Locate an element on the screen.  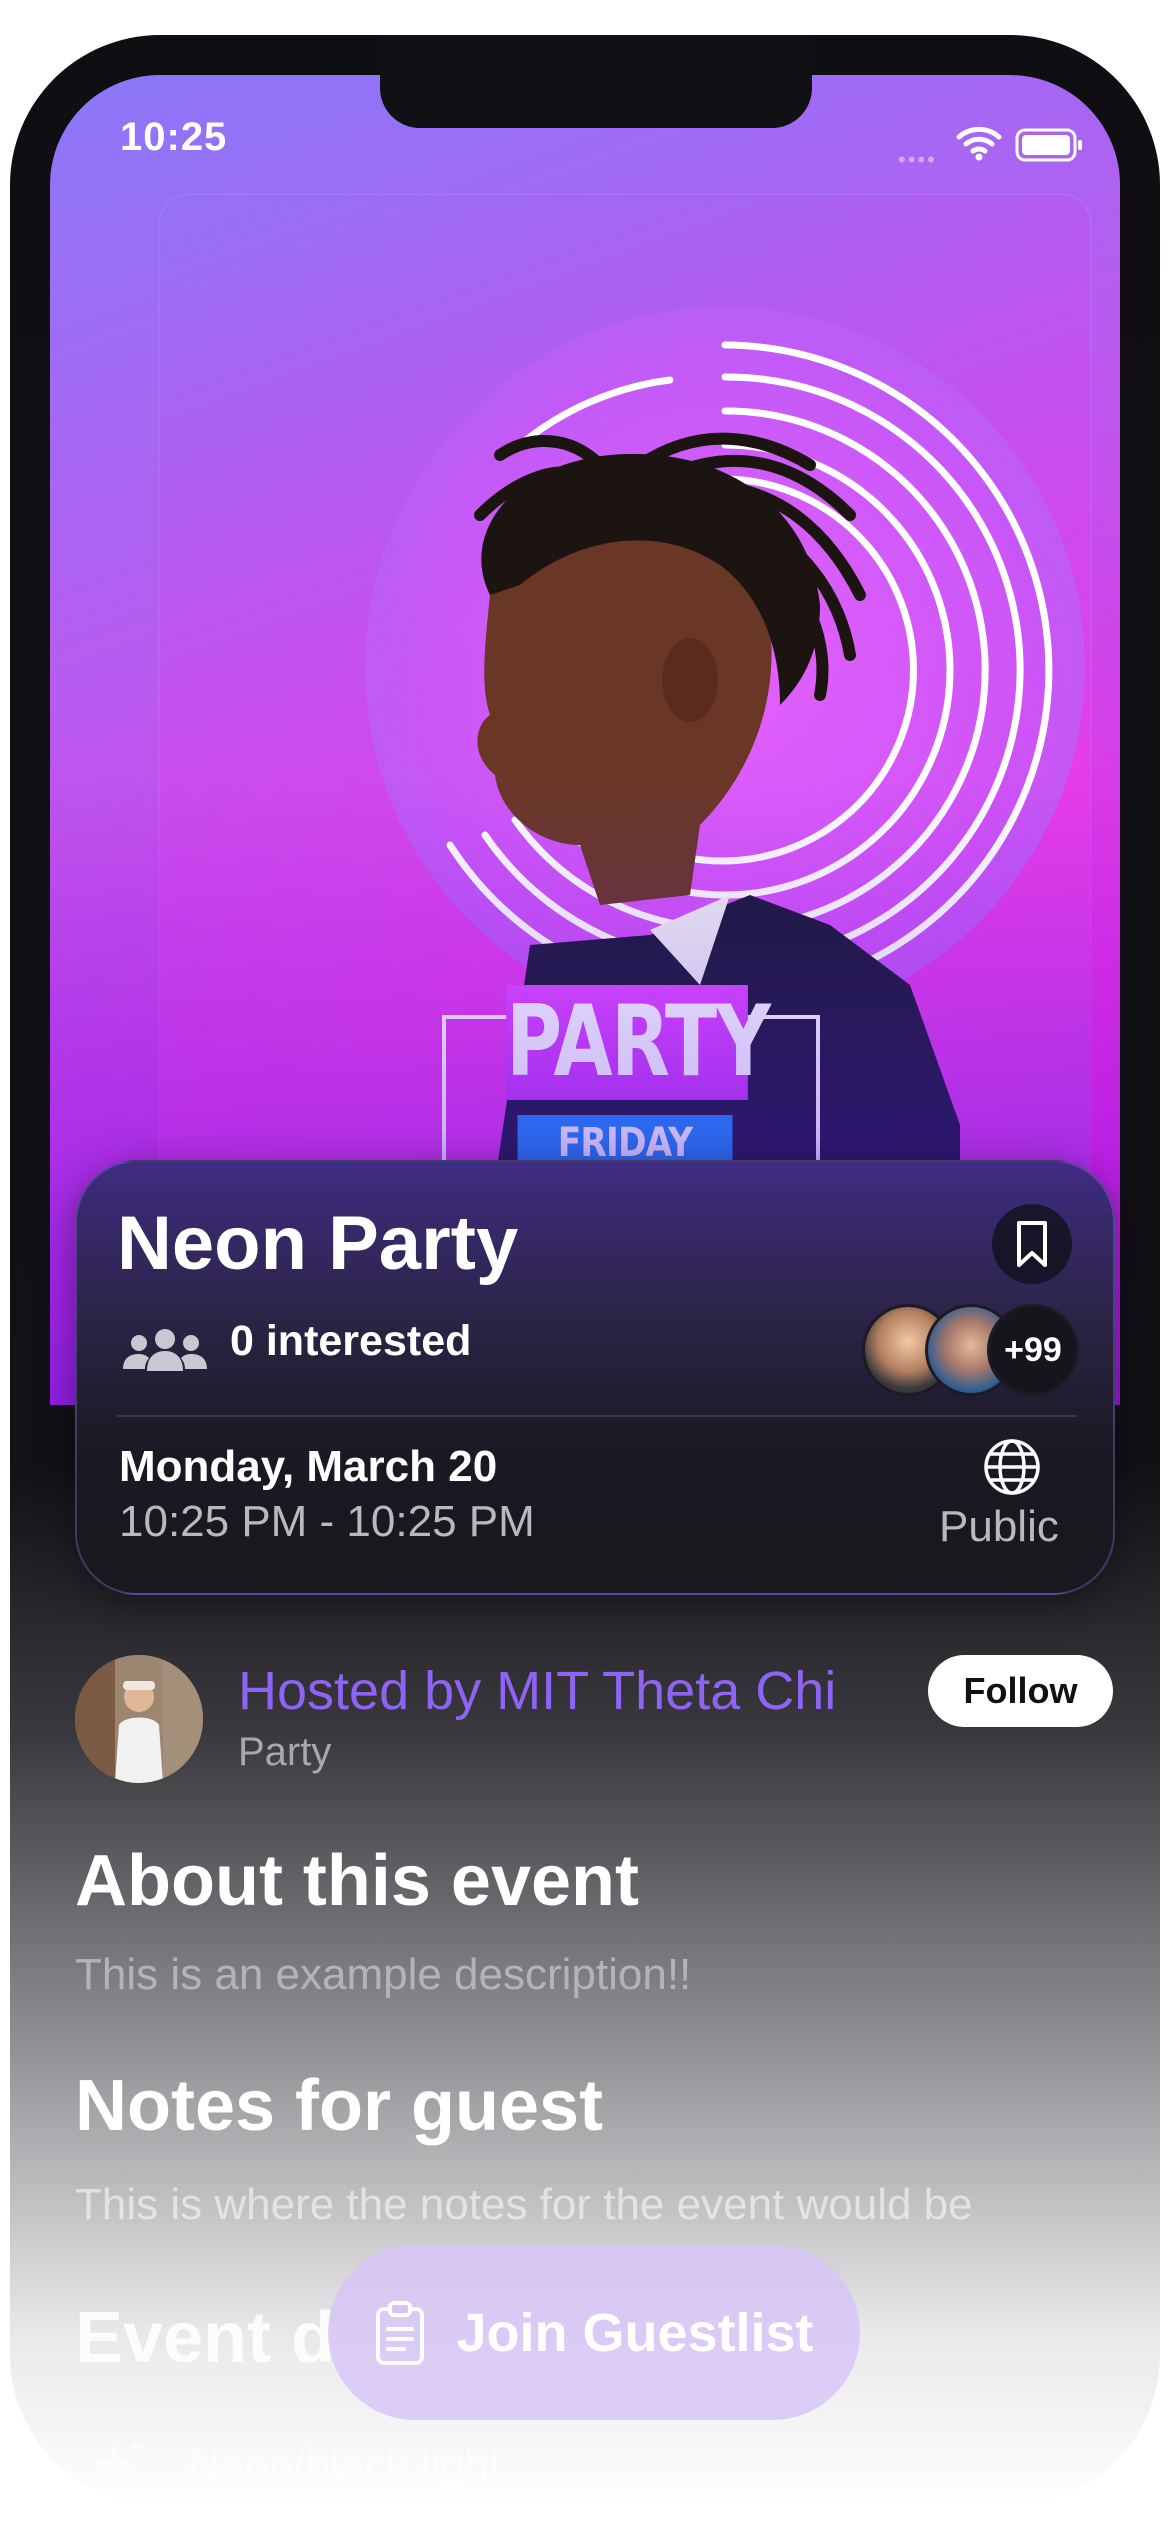
card-divider is located at coordinates (597, 1416).